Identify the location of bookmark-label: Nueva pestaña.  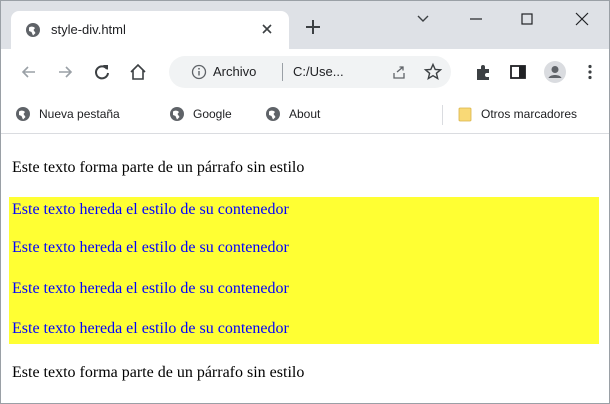
(79, 114).